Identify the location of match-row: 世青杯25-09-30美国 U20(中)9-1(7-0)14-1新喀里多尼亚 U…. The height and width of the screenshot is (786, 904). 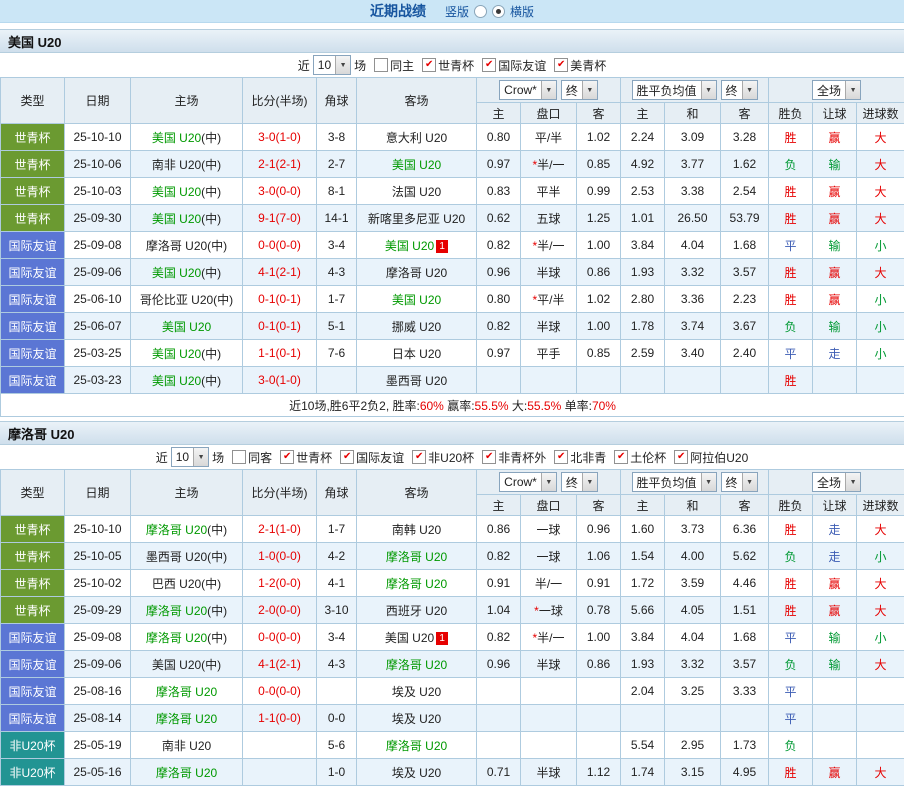
(452, 218).